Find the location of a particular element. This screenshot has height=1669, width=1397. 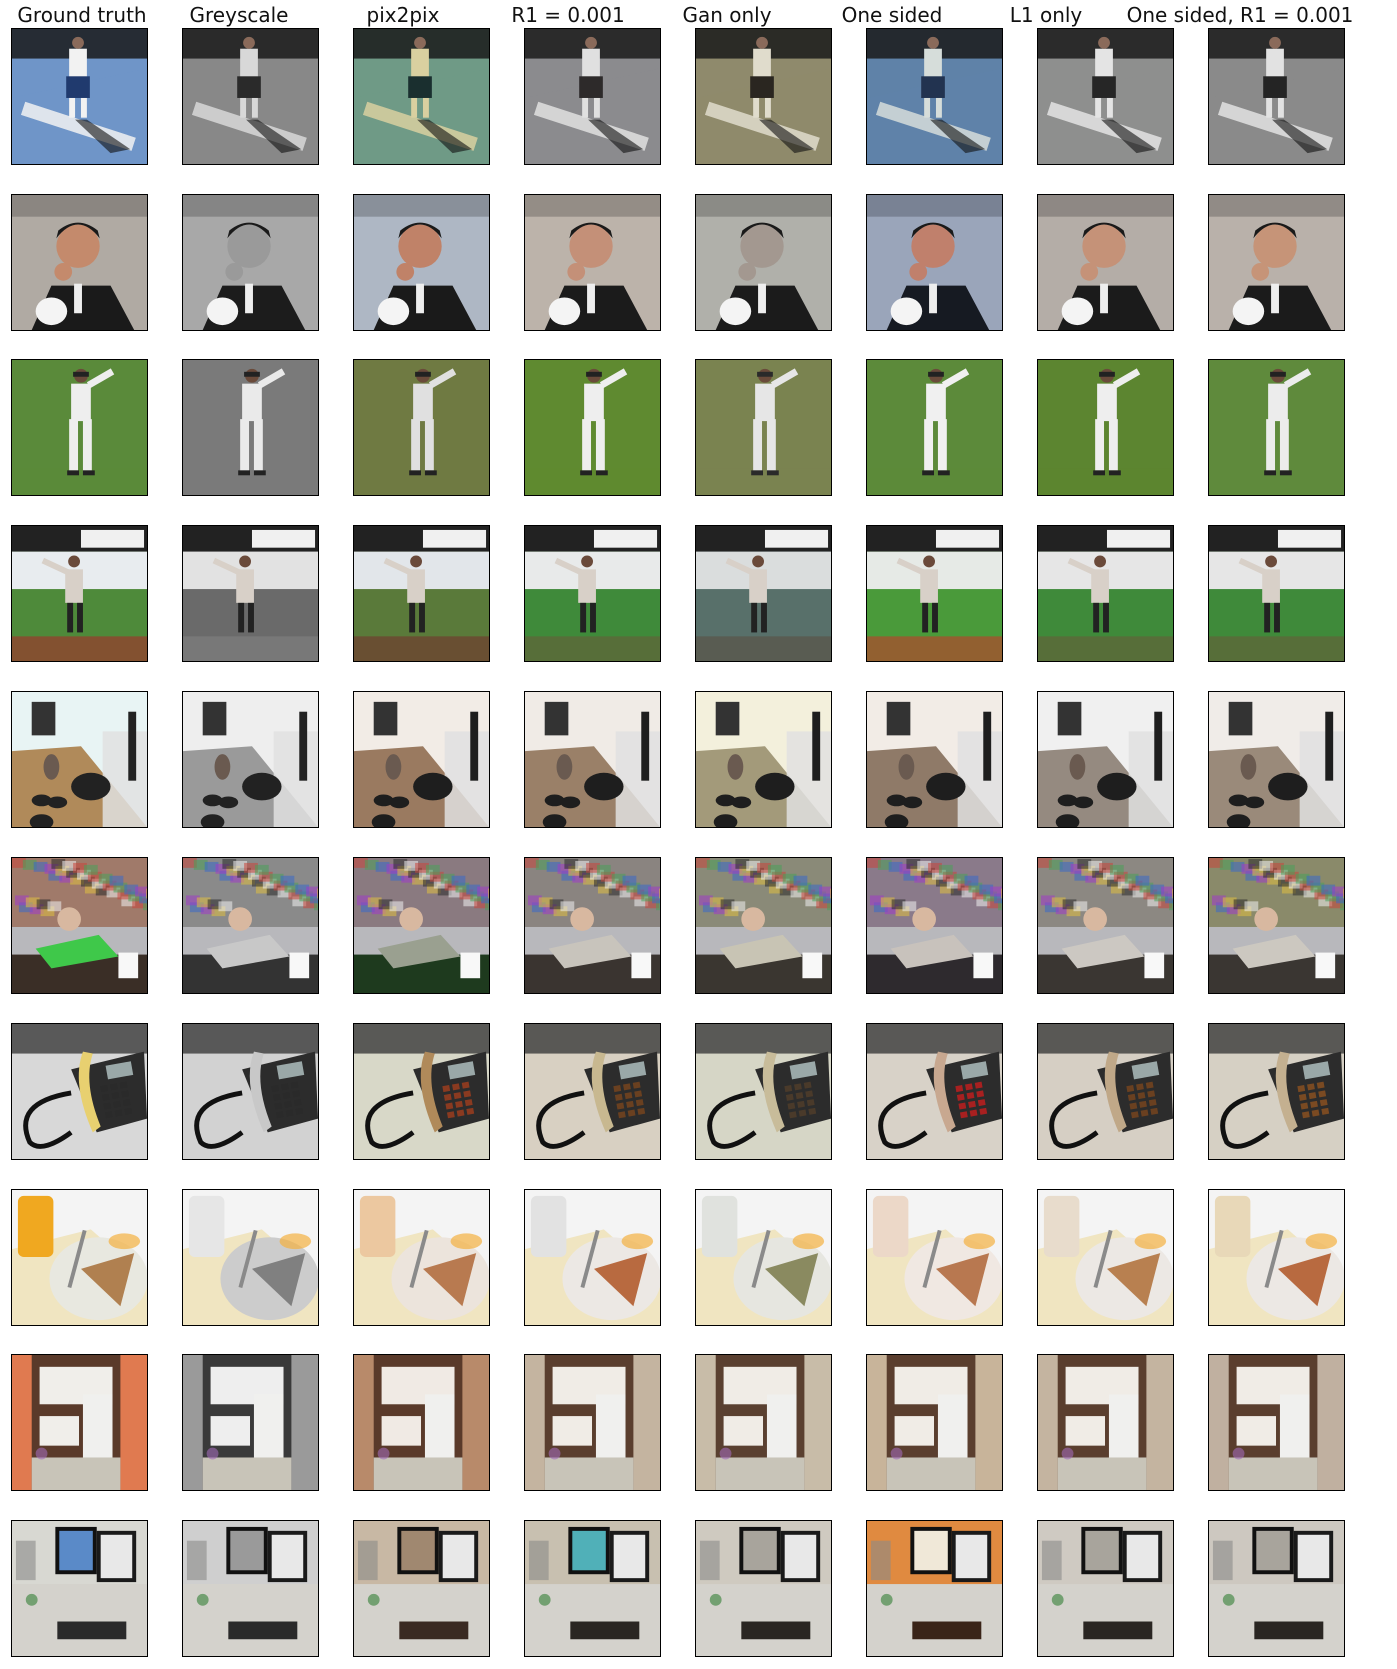

image-man-eating-one-sided is located at coordinates (934, 262).